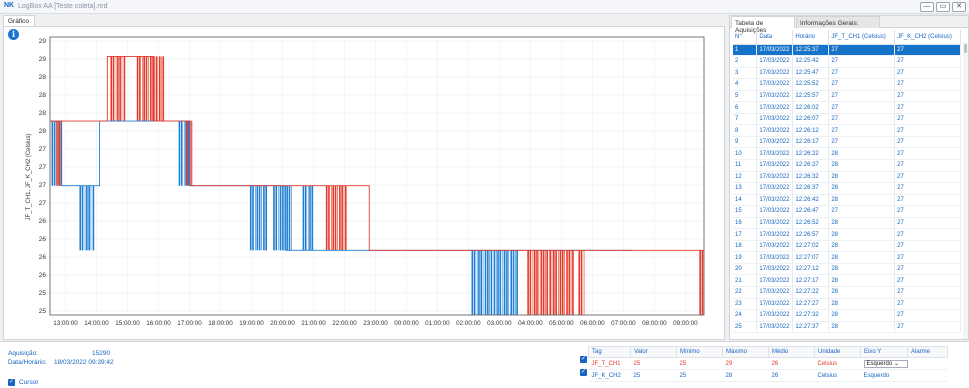 The width and height of the screenshot is (969, 388). Describe the element at coordinates (847, 269) in the screenshot. I see `table-row: 20 17/03/2022 12:27:12 28 27` at that location.